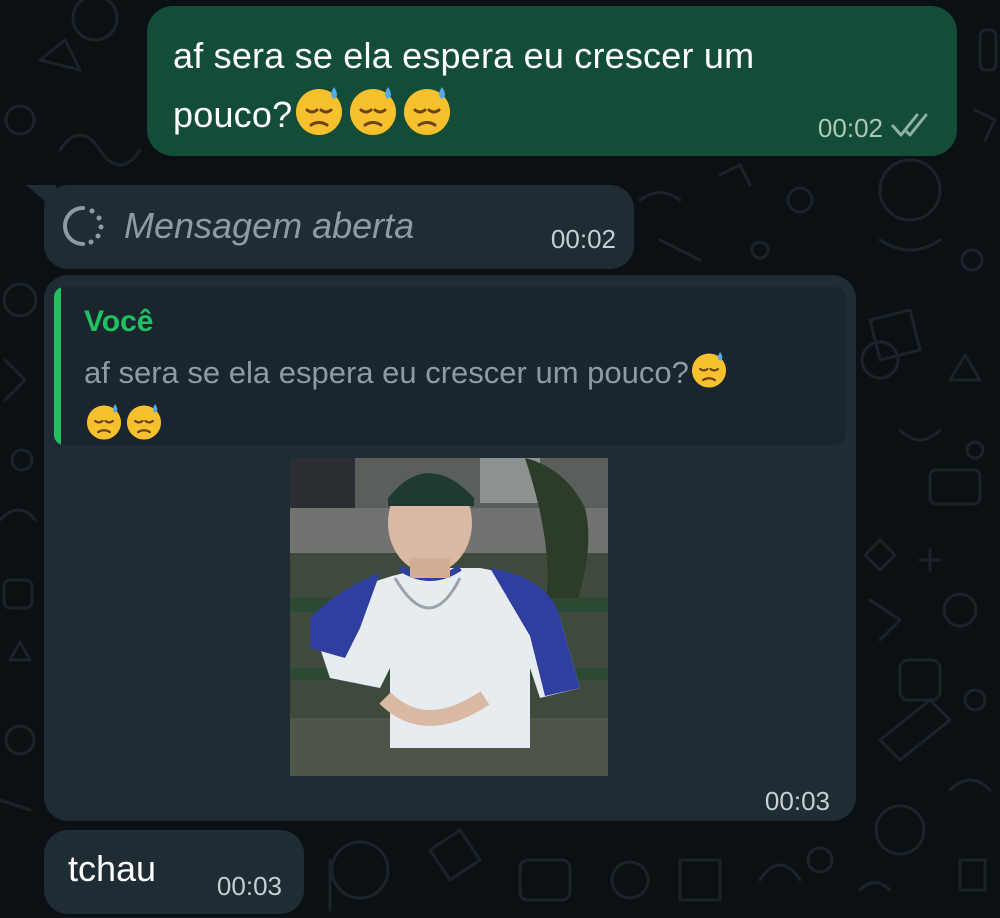 This screenshot has width=1000, height=918. I want to click on view-once-icon, so click(83, 226).